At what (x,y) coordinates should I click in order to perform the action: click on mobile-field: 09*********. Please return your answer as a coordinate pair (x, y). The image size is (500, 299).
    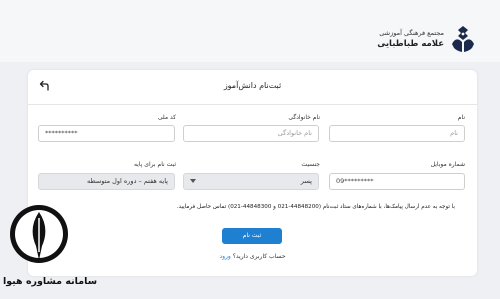
    Looking at the image, I should click on (397, 181).